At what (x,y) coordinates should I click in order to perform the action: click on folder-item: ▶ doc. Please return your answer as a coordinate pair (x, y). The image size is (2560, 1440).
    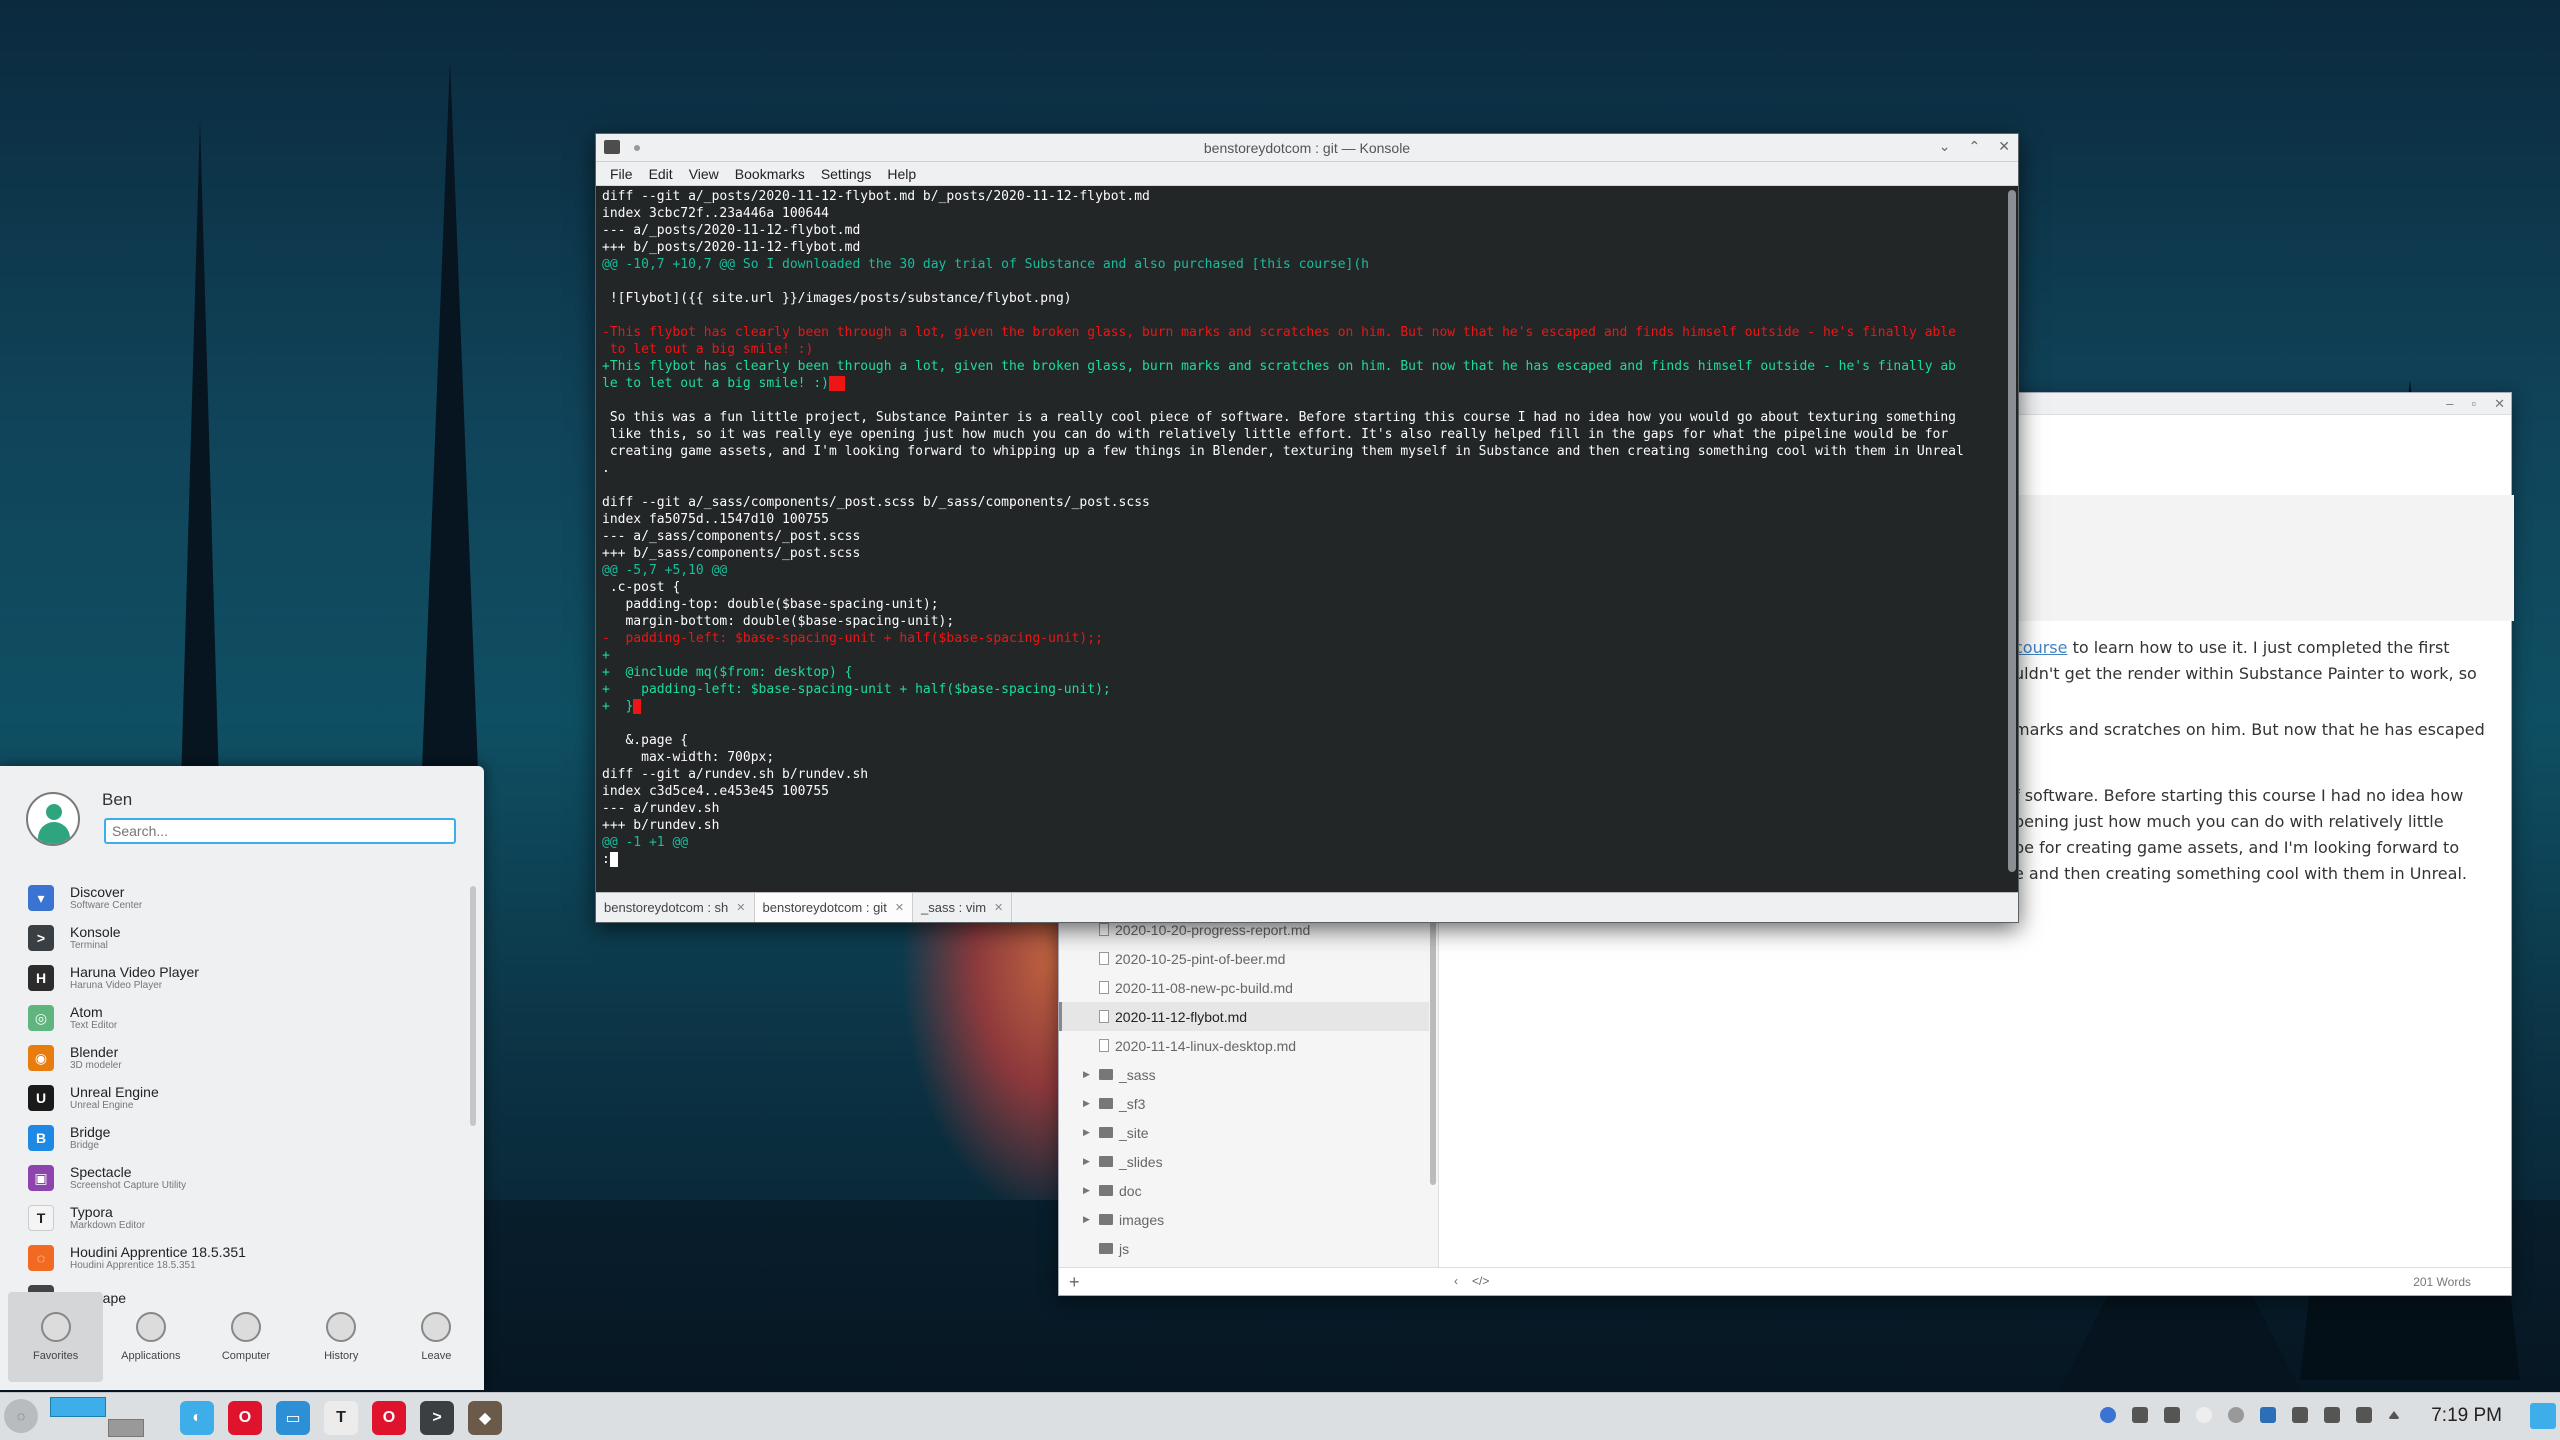
    Looking at the image, I should click on (1244, 1190).